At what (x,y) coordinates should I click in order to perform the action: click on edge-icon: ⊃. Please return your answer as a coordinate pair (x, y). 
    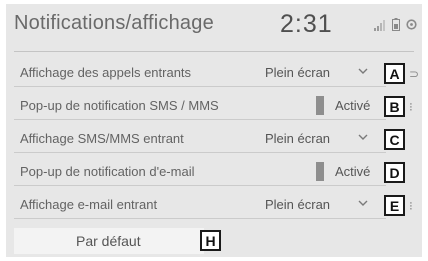
    Looking at the image, I should click on (414, 74).